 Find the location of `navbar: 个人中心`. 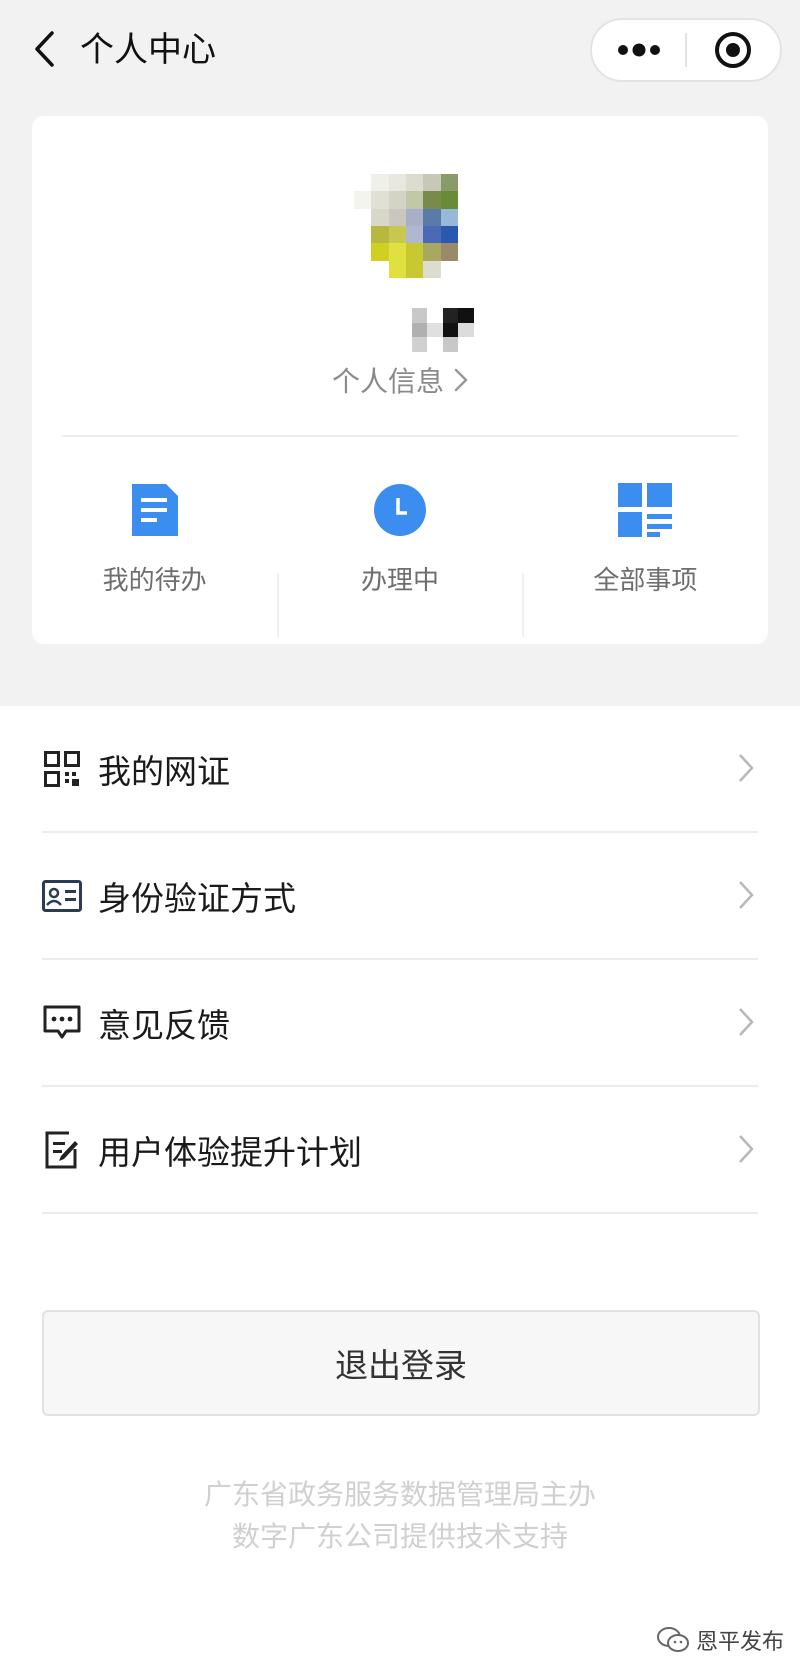

navbar: 个人中心 is located at coordinates (400, 52).